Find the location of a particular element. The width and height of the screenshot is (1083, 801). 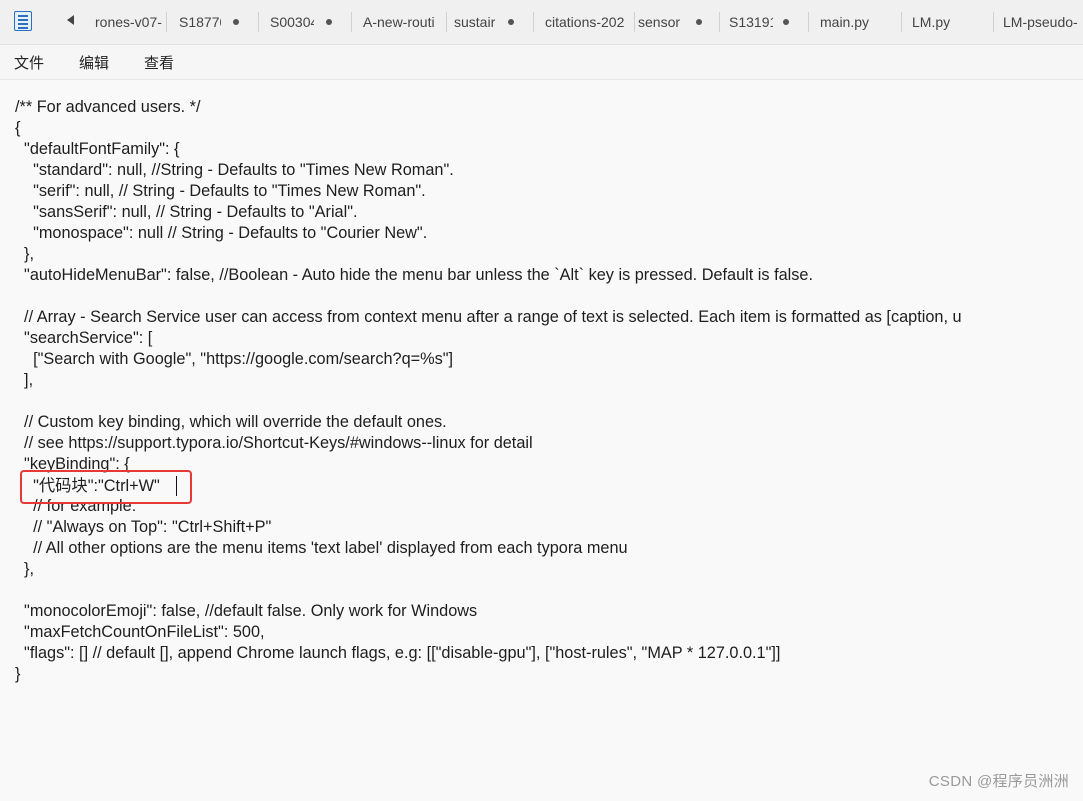

code-line: // "Always on Top": "Ctrl+Shift+P" is located at coordinates (143, 527).